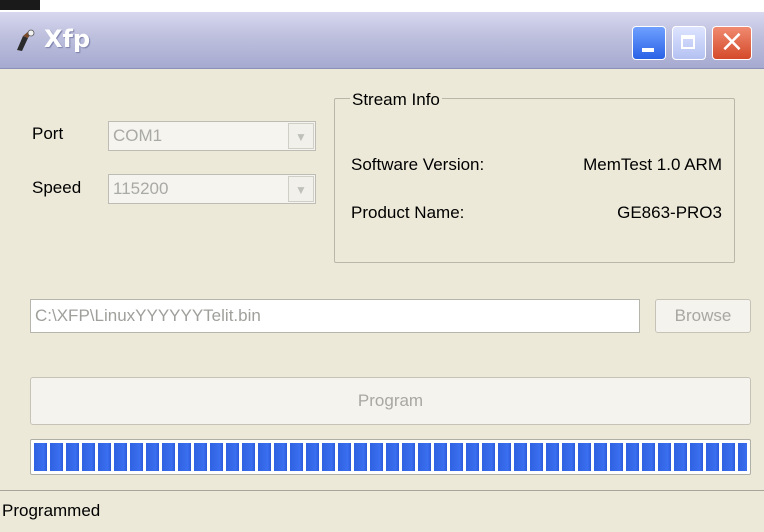  What do you see at coordinates (382, 6) in the screenshot?
I see `background-strip` at bounding box center [382, 6].